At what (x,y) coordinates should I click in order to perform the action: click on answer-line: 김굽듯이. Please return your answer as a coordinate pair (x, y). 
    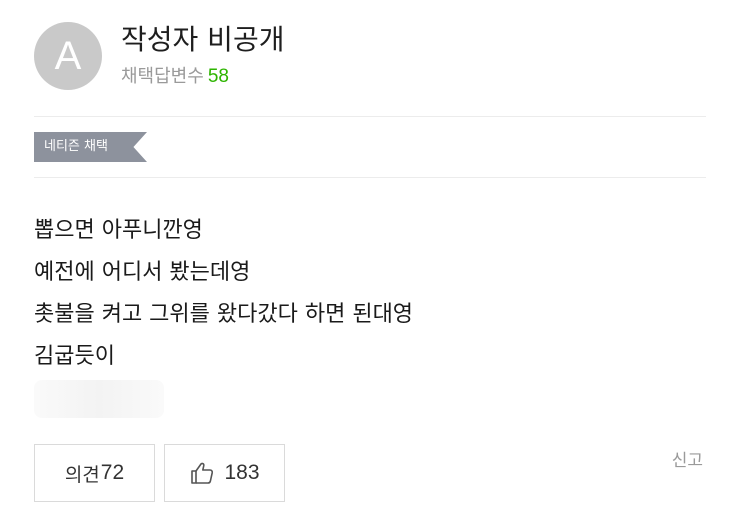
    Looking at the image, I should click on (74, 356).